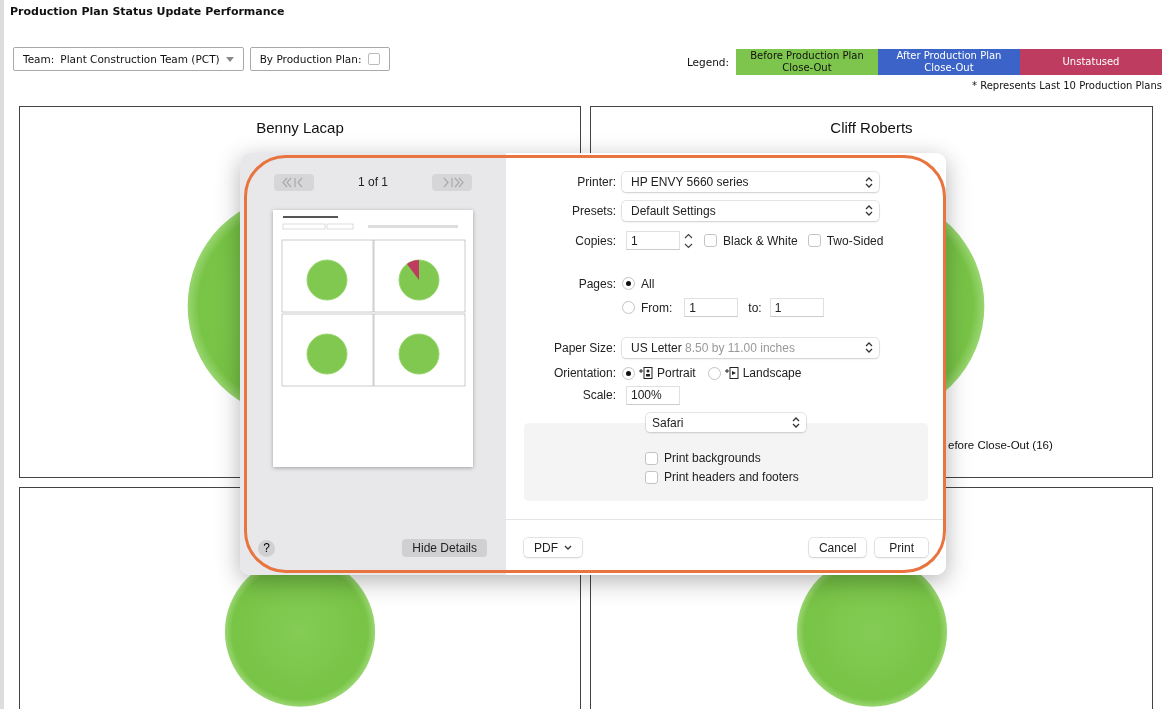 The height and width of the screenshot is (709, 1170). Describe the element at coordinates (750, 210) in the screenshot. I see `presets-select: Default Settings` at that location.